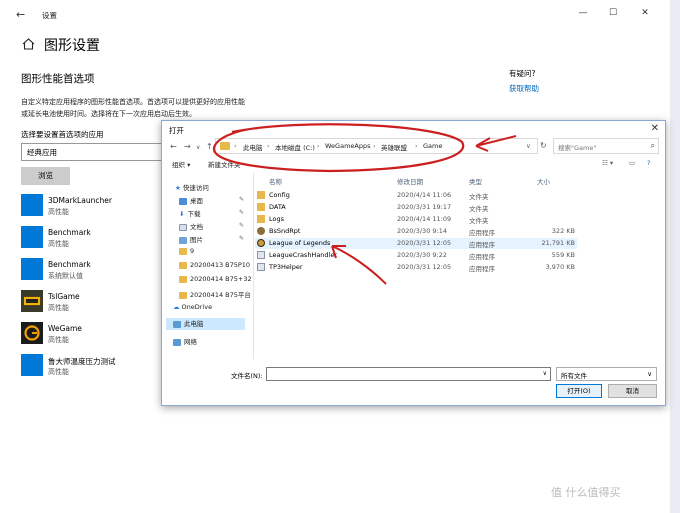  What do you see at coordinates (424, 195) in the screenshot?
I see `file-date: 2020/4/14 11:06` at bounding box center [424, 195].